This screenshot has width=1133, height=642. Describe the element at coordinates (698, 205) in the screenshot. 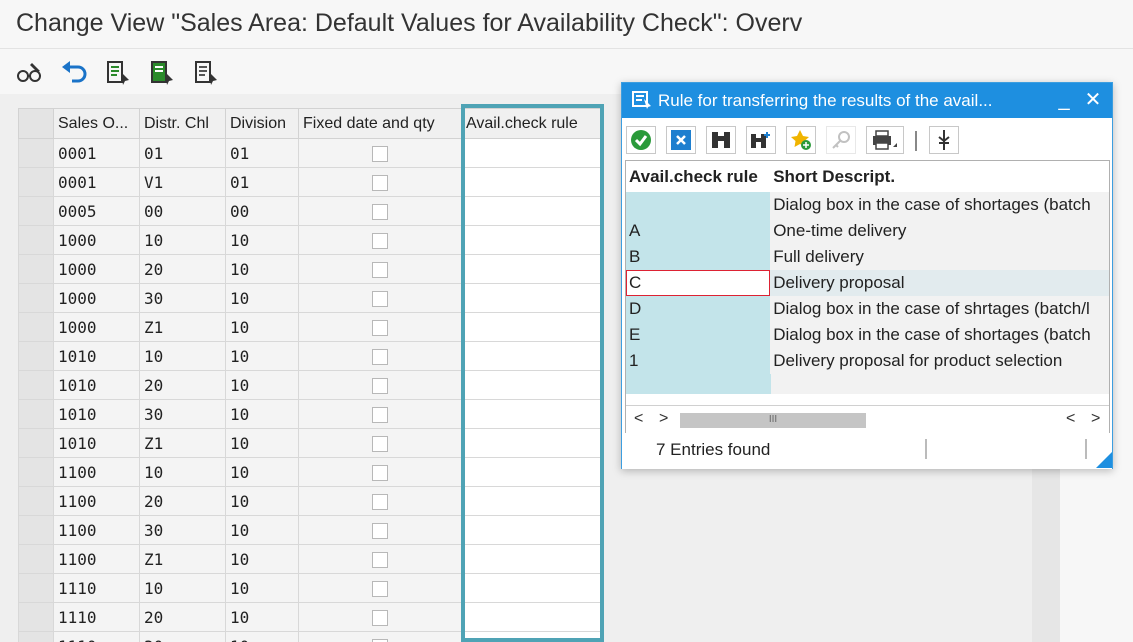

I see `list-item-rule` at that location.